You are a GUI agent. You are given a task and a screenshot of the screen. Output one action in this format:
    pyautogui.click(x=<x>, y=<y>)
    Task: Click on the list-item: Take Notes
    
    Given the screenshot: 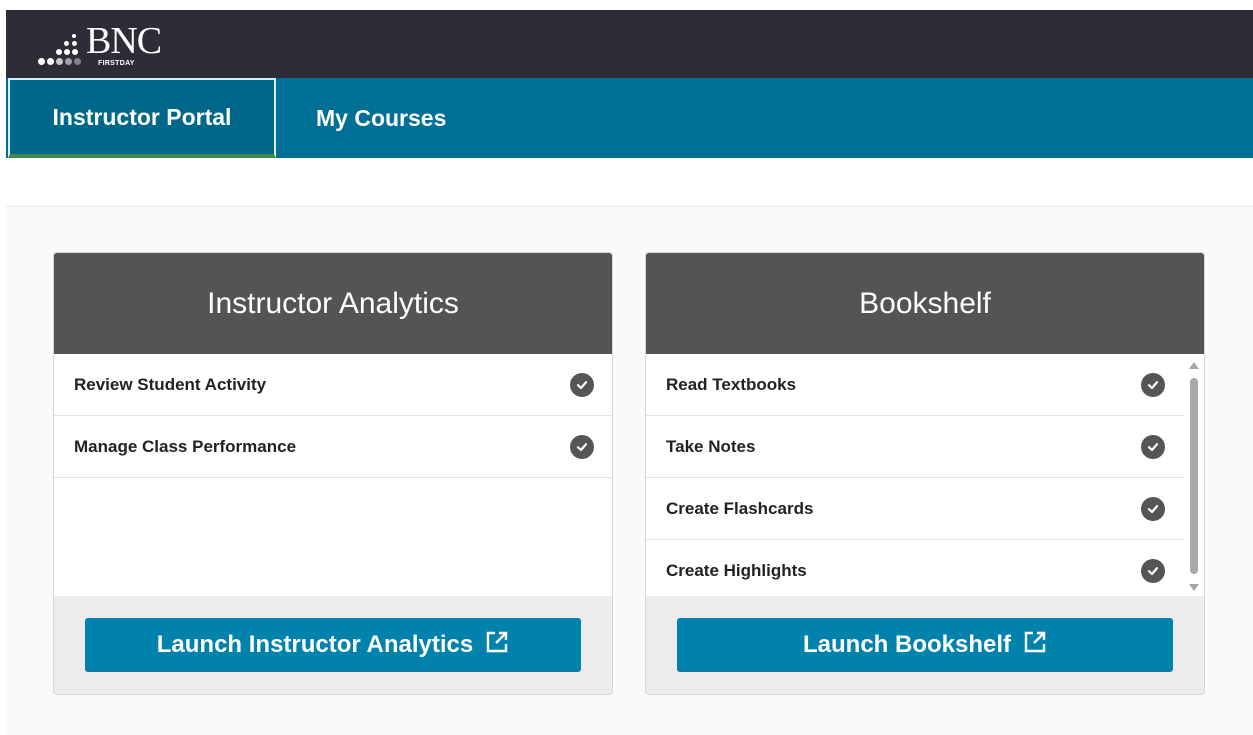 What is the action you would take?
    pyautogui.click(x=915, y=447)
    